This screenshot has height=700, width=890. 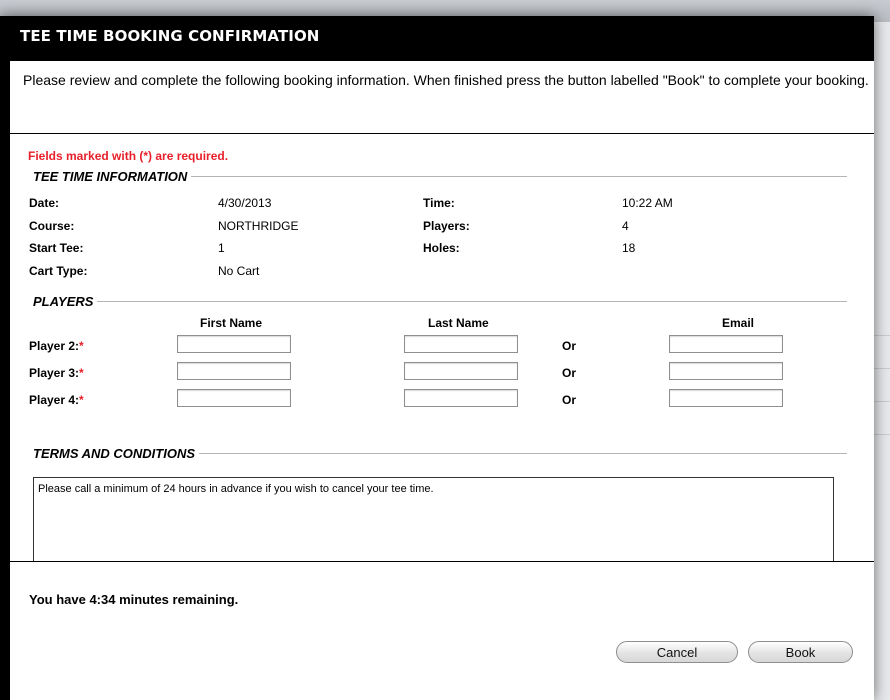 What do you see at coordinates (134, 599) in the screenshot?
I see `time-remaining-text: You have 4:34 minutes remaining.` at bounding box center [134, 599].